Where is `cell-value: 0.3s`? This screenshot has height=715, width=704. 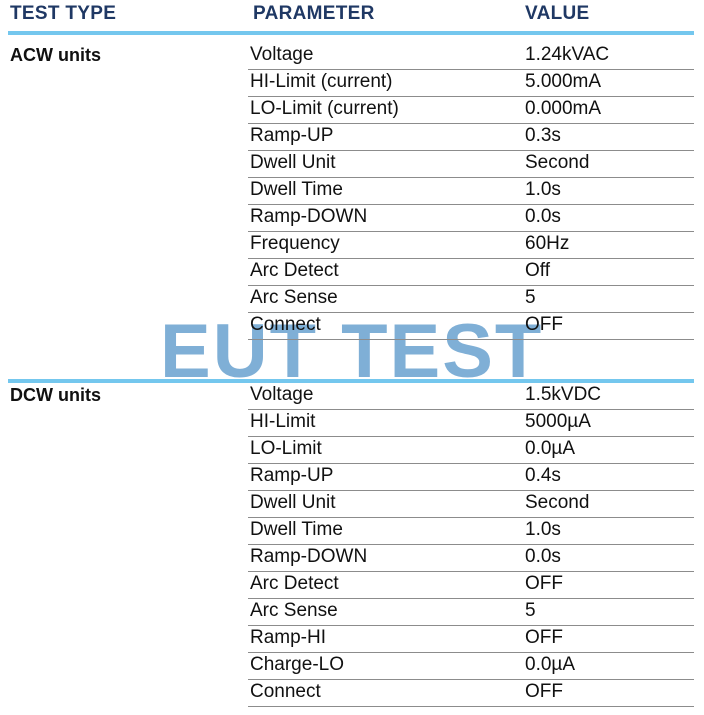
cell-value: 0.3s is located at coordinates (543, 135).